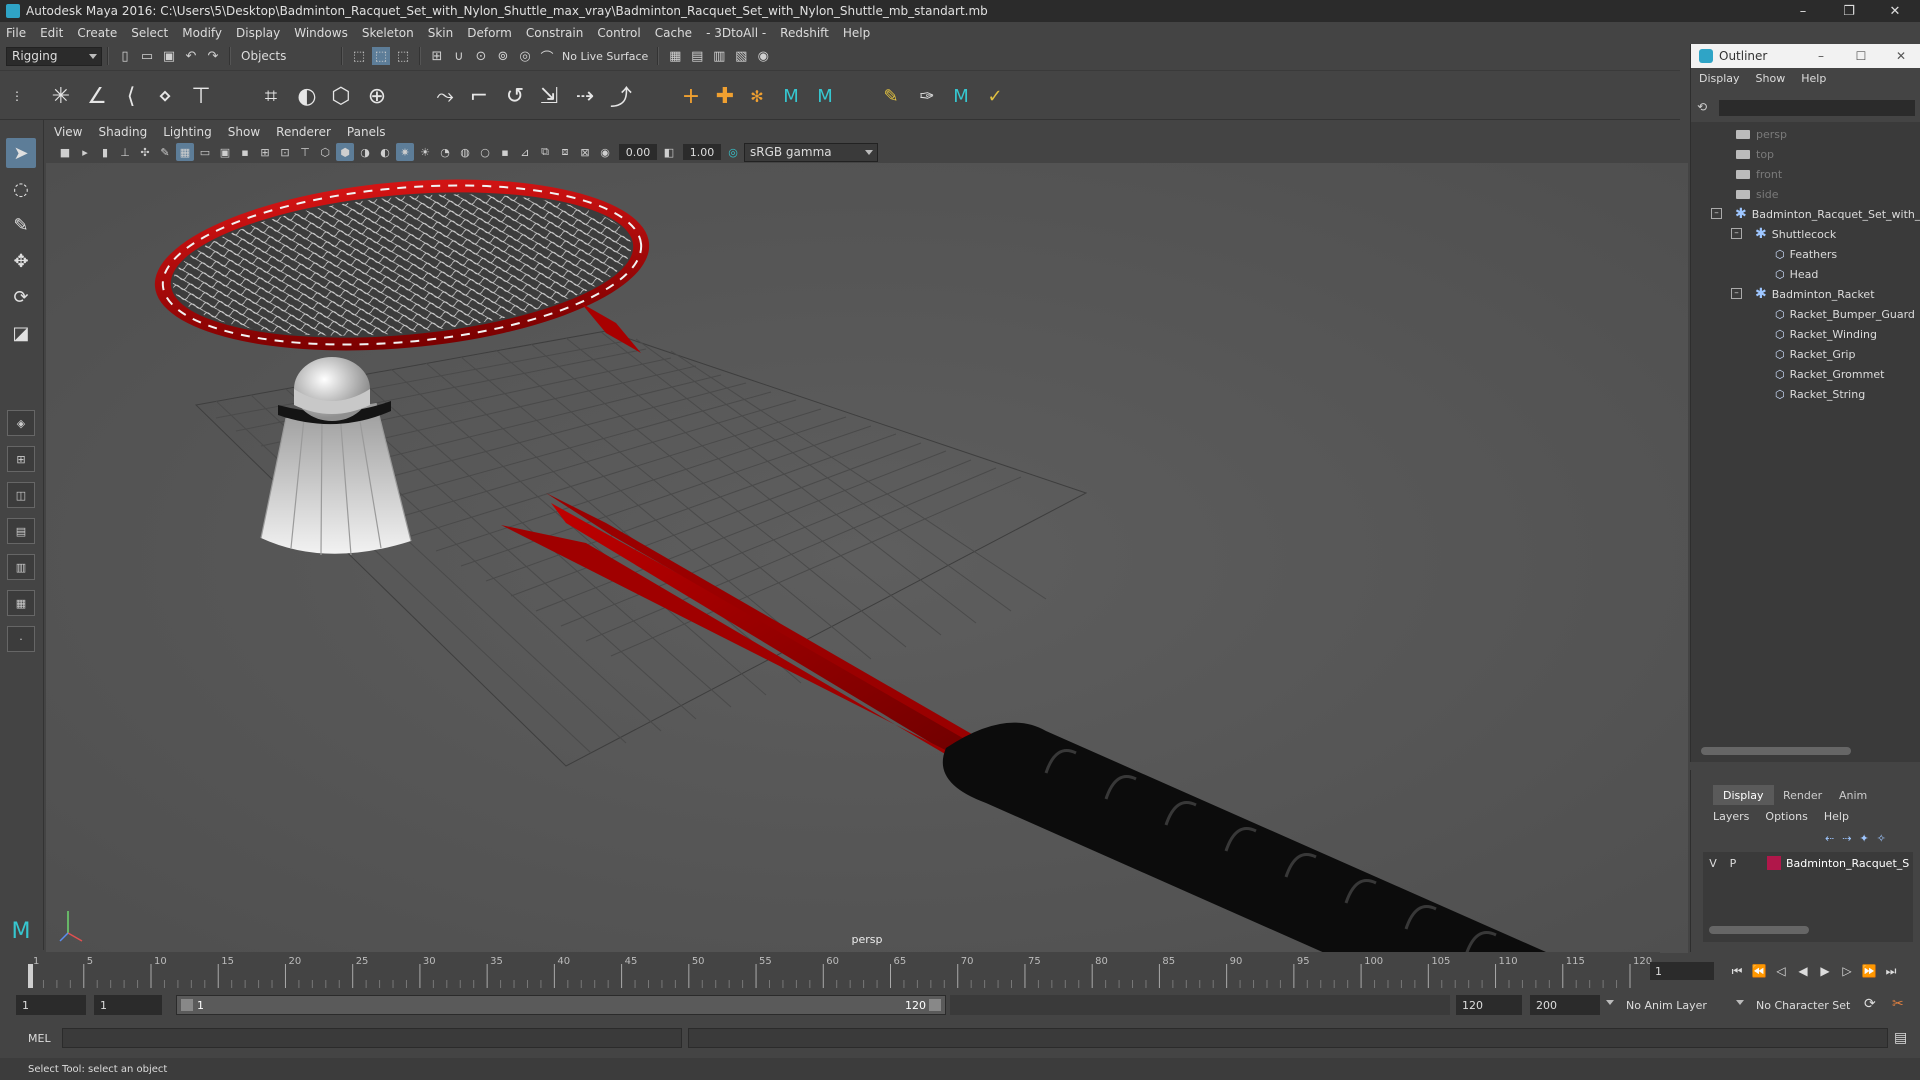  I want to click on paint-brush-icon: ✎, so click(891, 96).